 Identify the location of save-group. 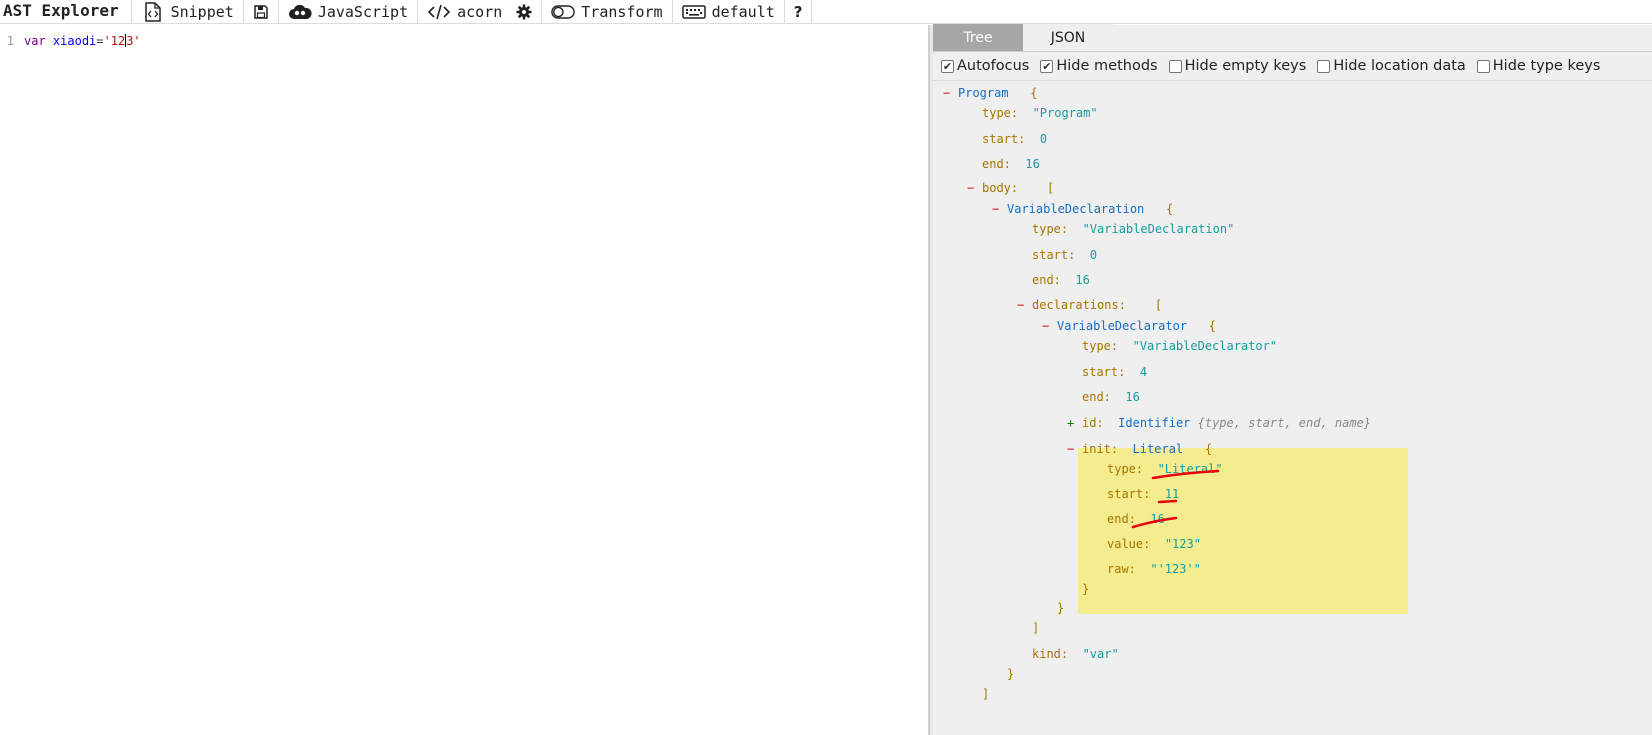
(261, 11).